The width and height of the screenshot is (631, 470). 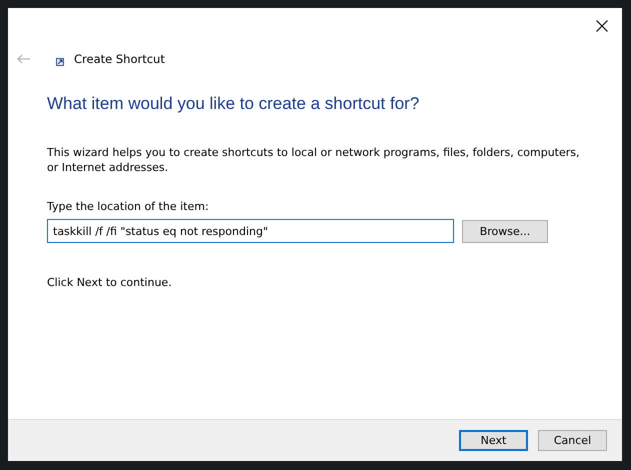 I want to click on continue-hint: Click Next to continue., so click(x=110, y=282).